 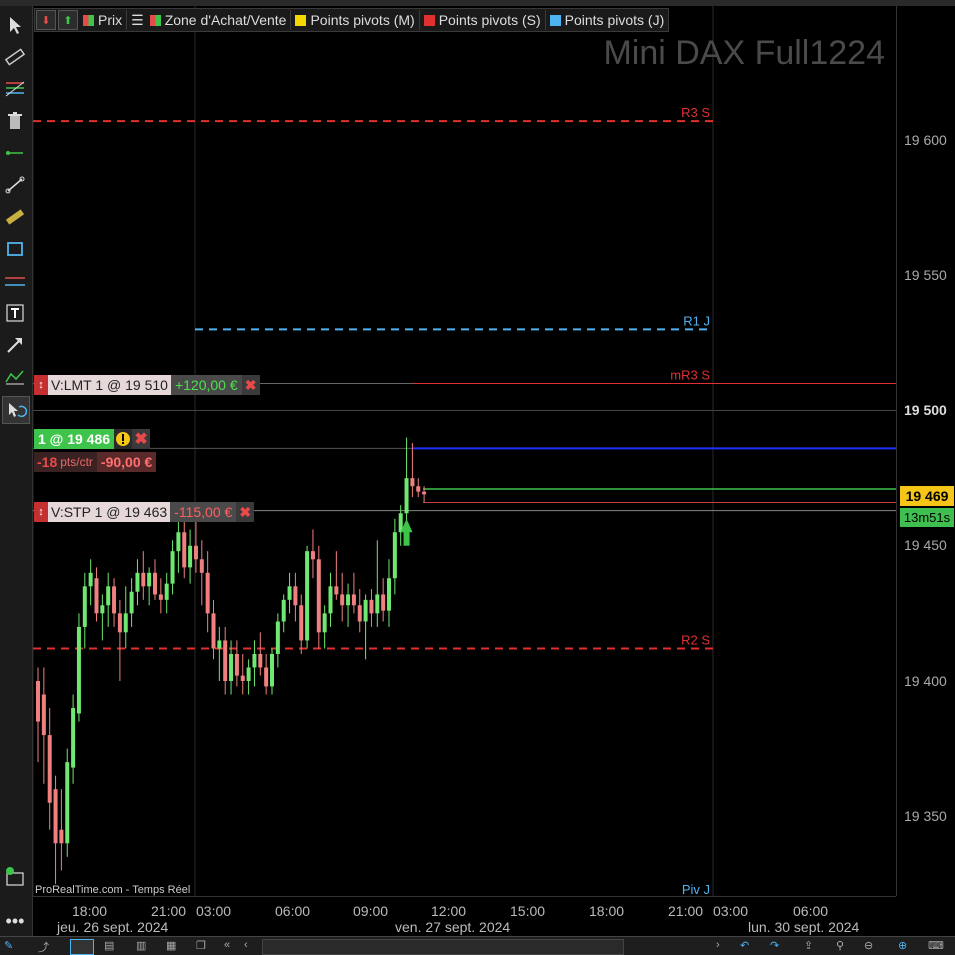 What do you see at coordinates (15, 377) in the screenshot?
I see `indicator-tool-icon` at bounding box center [15, 377].